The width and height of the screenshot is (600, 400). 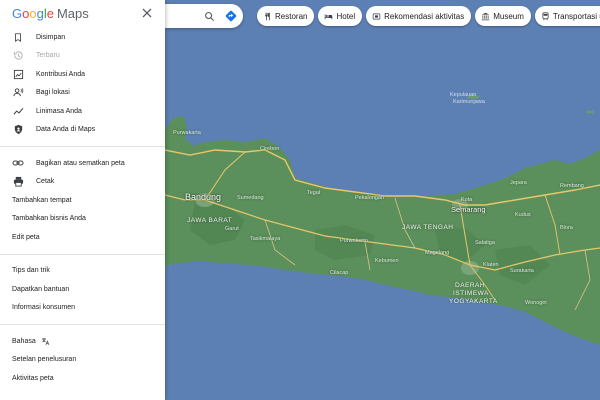 What do you see at coordinates (82, 219) in the screenshot?
I see `menu-item-tambahkan-bisnis: Tambahkan bisnis Anda` at bounding box center [82, 219].